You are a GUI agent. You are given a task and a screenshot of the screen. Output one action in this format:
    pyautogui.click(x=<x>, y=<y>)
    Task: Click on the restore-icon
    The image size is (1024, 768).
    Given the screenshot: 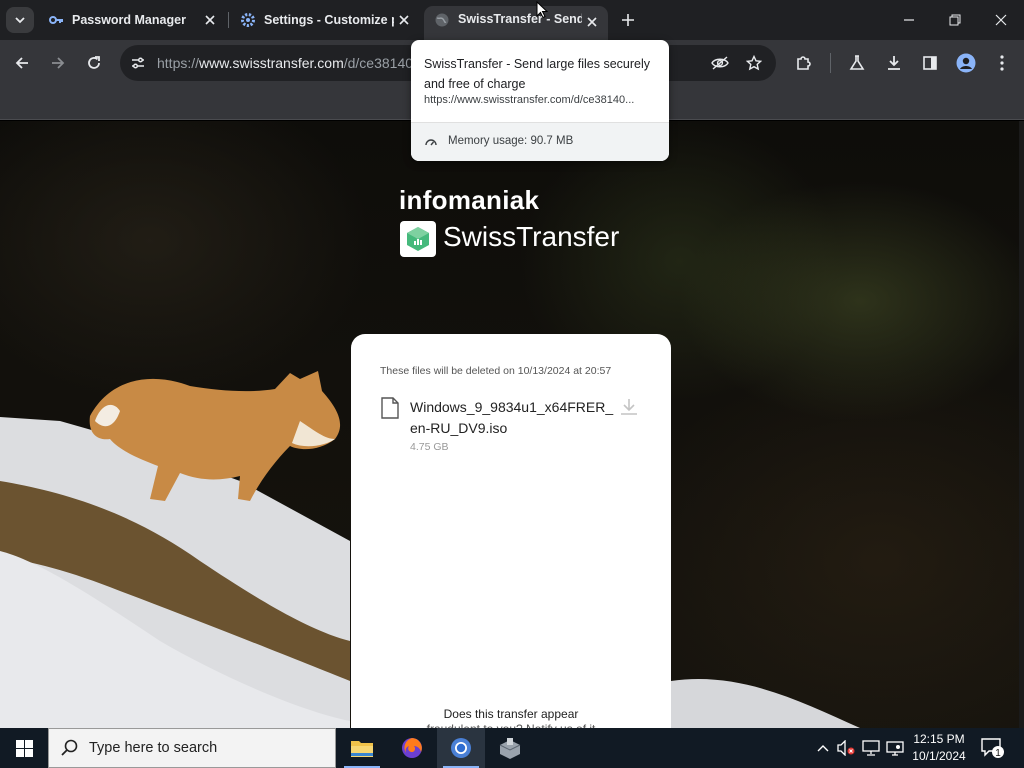 What is the action you would take?
    pyautogui.click(x=955, y=20)
    